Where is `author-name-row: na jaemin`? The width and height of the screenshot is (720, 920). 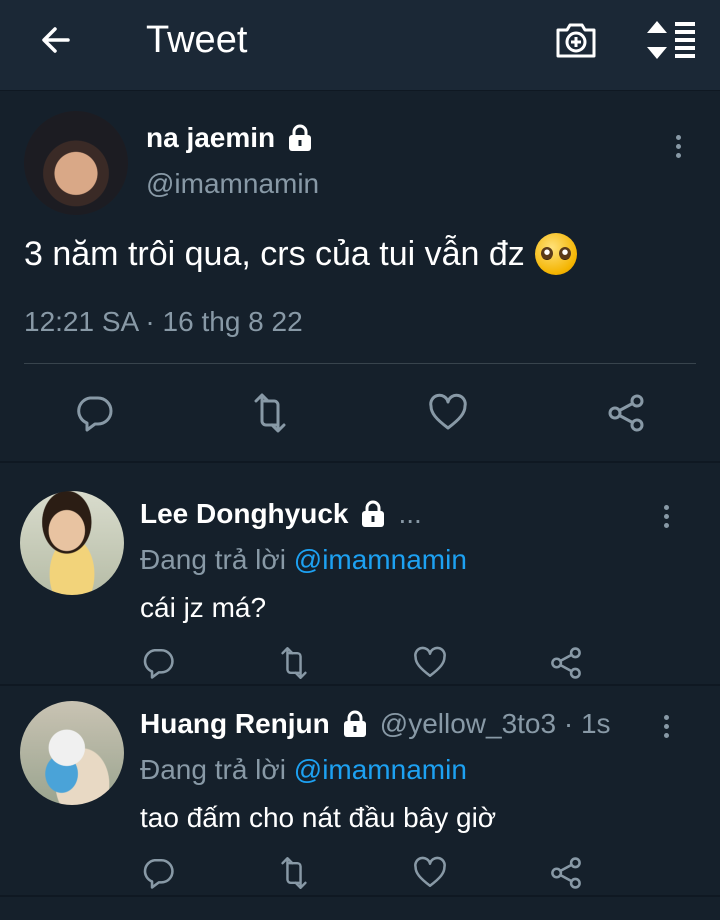
author-name-row: na jaemin is located at coordinates (229, 138).